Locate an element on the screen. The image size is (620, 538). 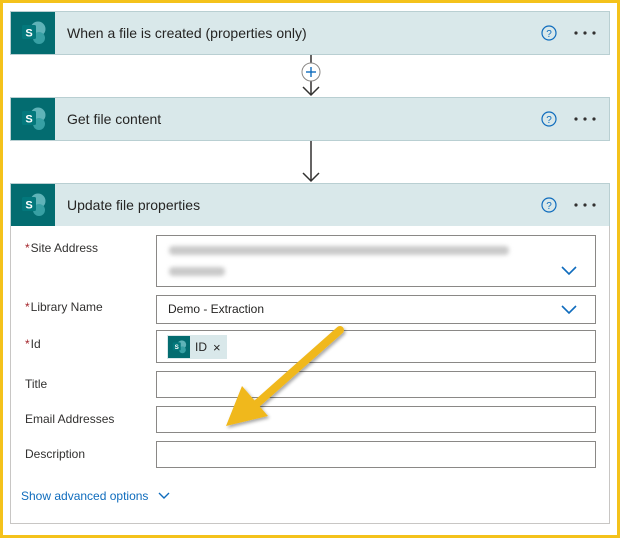
step-card-update-file-properties: S Update file properties ? is located at coordinates (310, 205).